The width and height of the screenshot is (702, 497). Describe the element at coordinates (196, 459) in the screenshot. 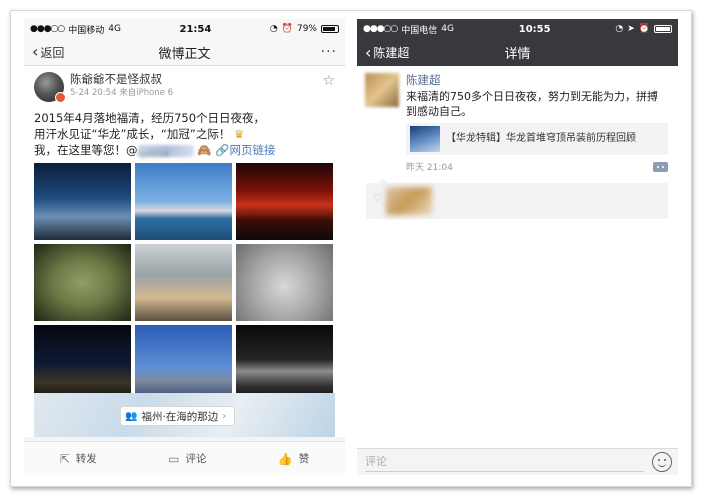

I see `comment-label: 评论` at that location.